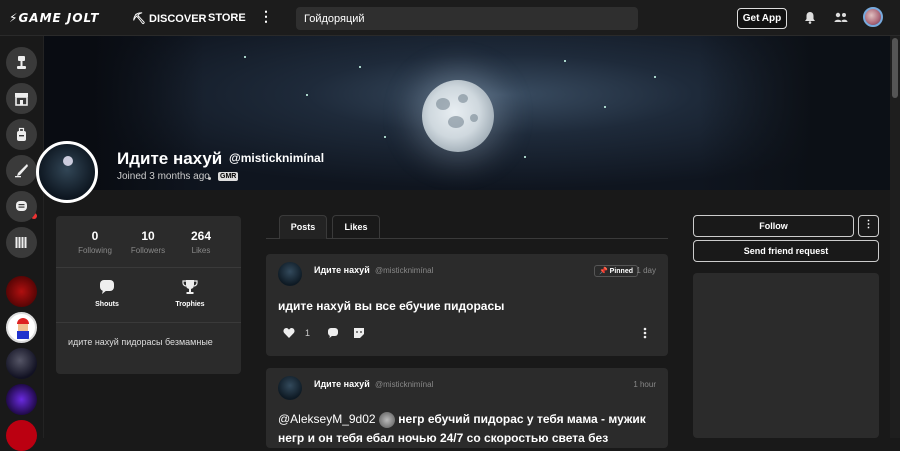  I want to click on shouts-link: Shouts, so click(107, 293).